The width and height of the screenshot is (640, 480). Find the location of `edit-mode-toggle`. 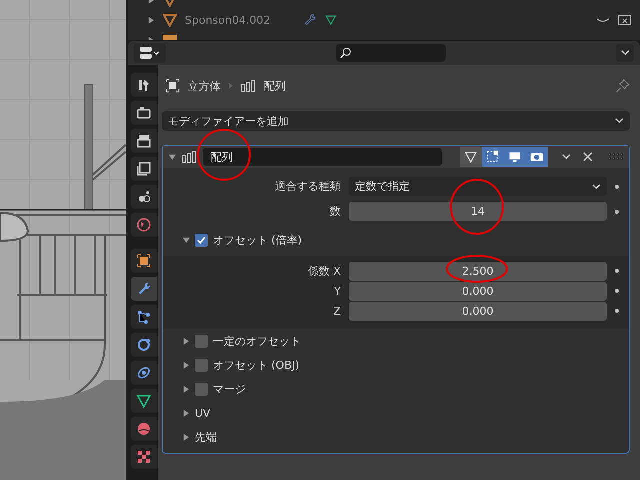

edit-mode-toggle is located at coordinates (493, 157).